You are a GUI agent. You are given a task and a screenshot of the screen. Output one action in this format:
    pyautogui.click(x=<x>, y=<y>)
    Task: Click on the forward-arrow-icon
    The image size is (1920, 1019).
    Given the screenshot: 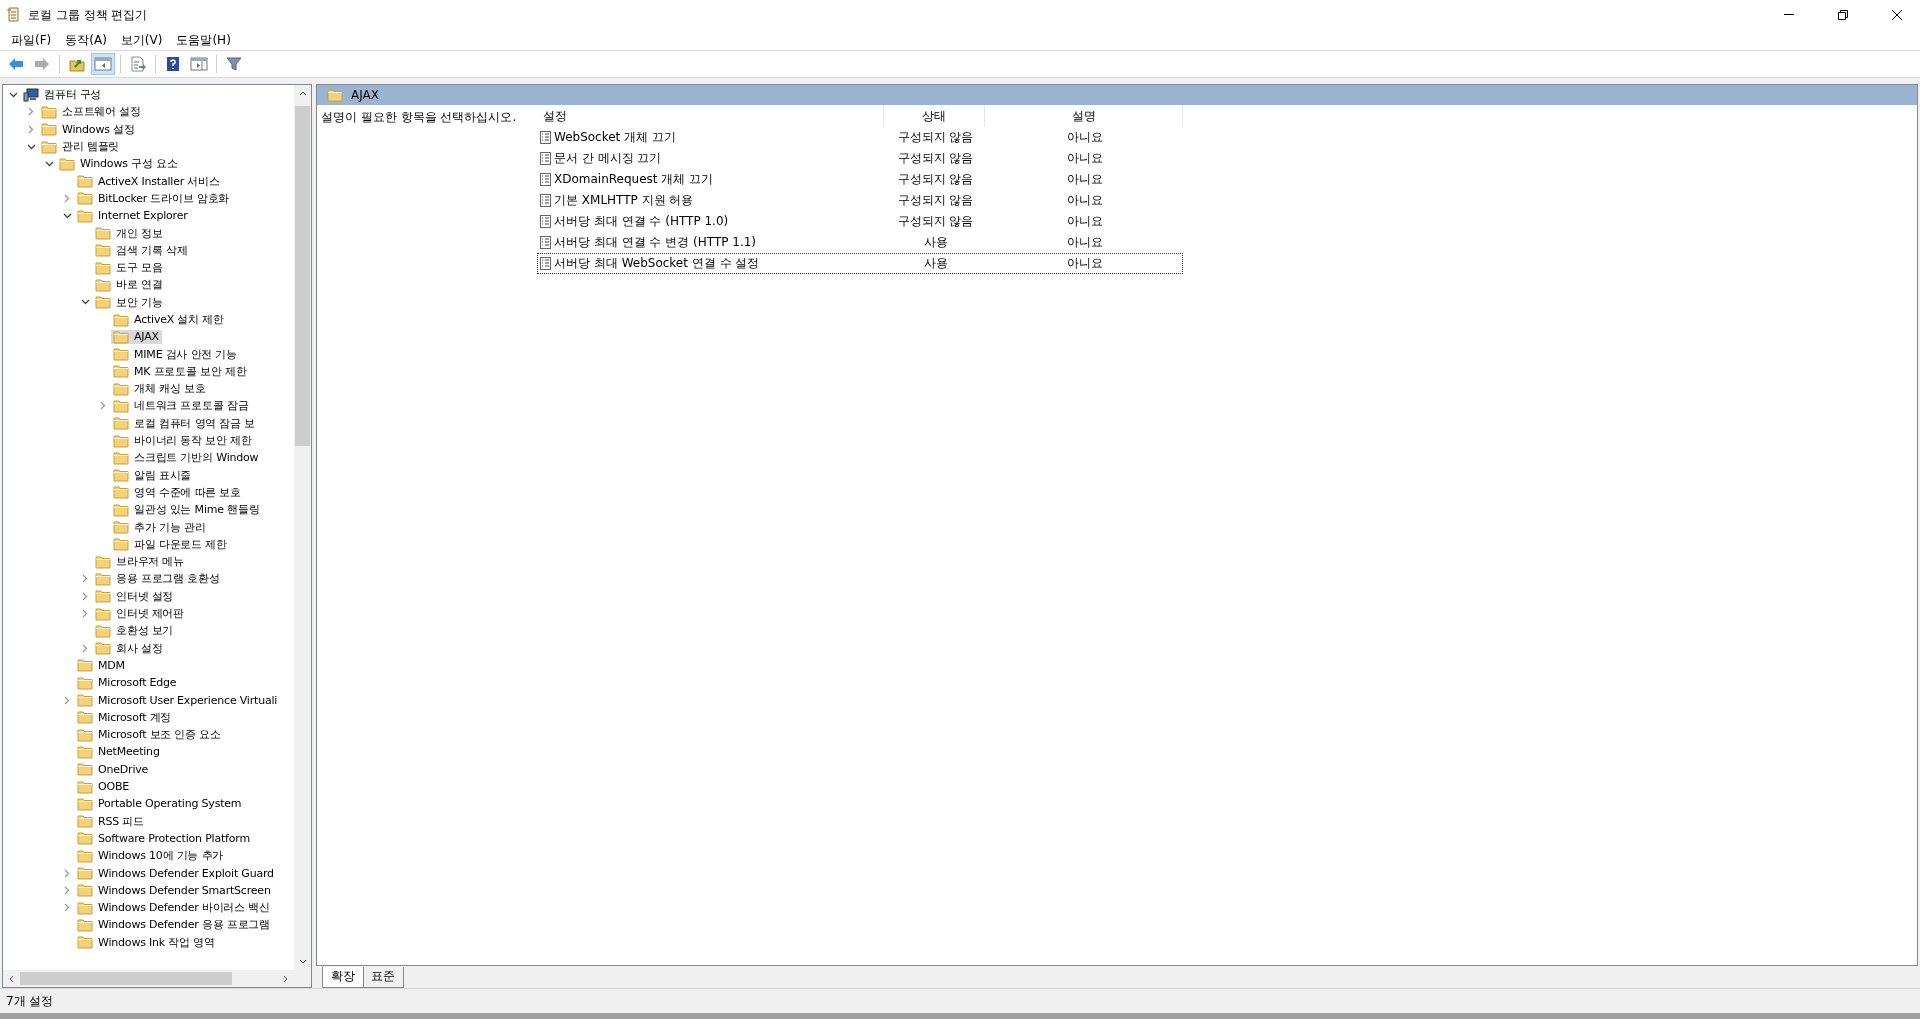 What is the action you would take?
    pyautogui.click(x=42, y=64)
    